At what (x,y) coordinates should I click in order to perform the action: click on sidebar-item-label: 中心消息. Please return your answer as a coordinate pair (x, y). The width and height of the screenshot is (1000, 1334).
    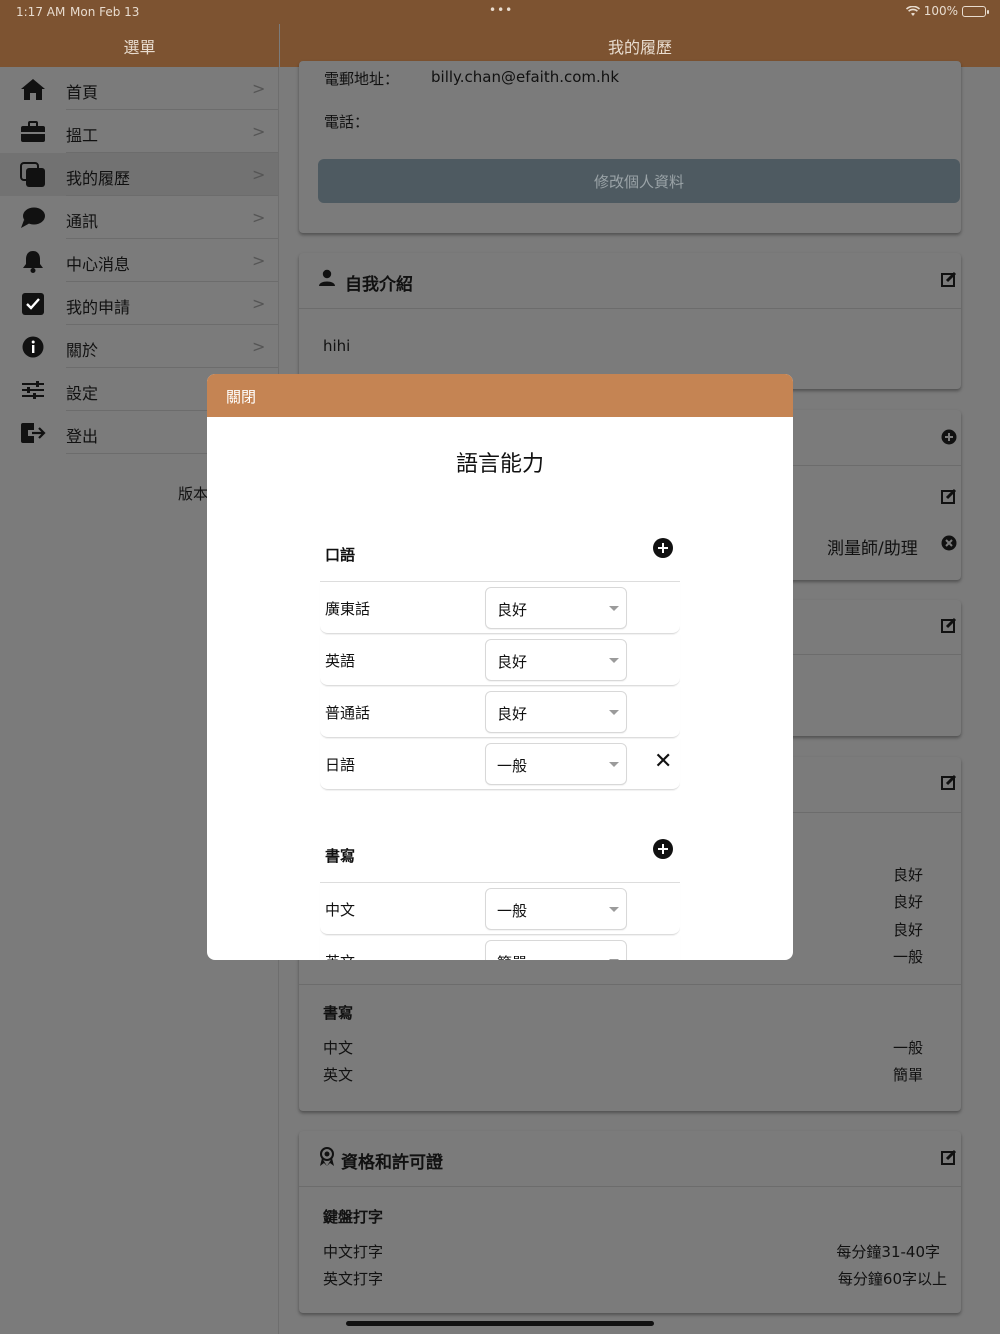
    Looking at the image, I should click on (98, 264).